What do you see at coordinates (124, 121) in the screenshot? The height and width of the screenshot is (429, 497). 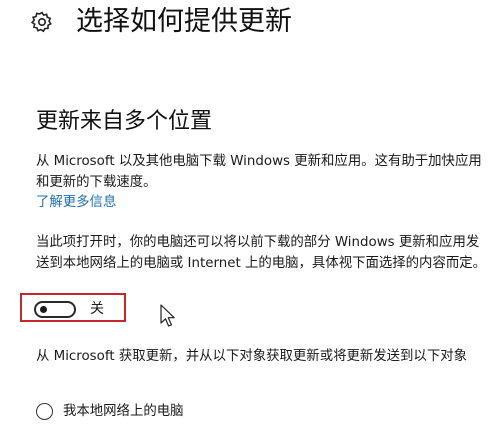 I see `section-heading: 更新来自多个位置` at bounding box center [124, 121].